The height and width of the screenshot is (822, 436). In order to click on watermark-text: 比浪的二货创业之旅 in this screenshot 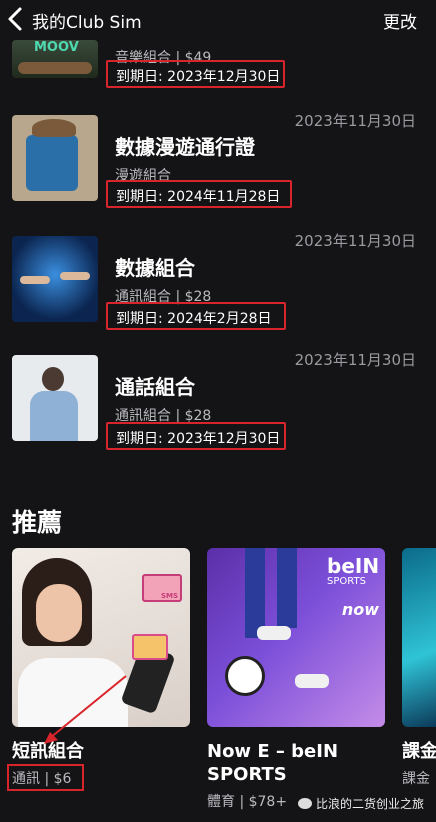, I will do `click(369, 804)`.